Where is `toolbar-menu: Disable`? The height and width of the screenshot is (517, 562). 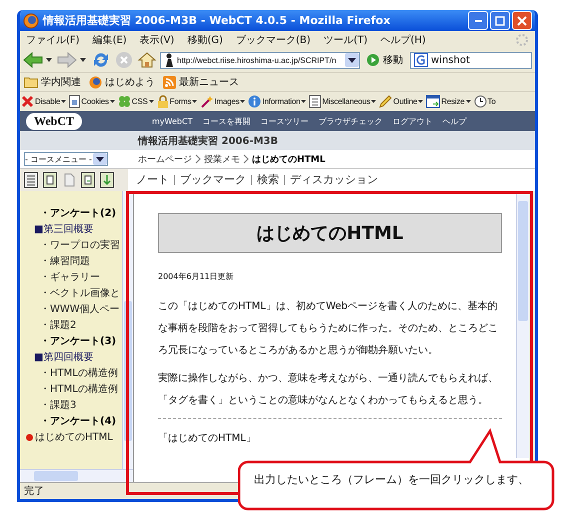
toolbar-menu: Disable is located at coordinates (43, 101).